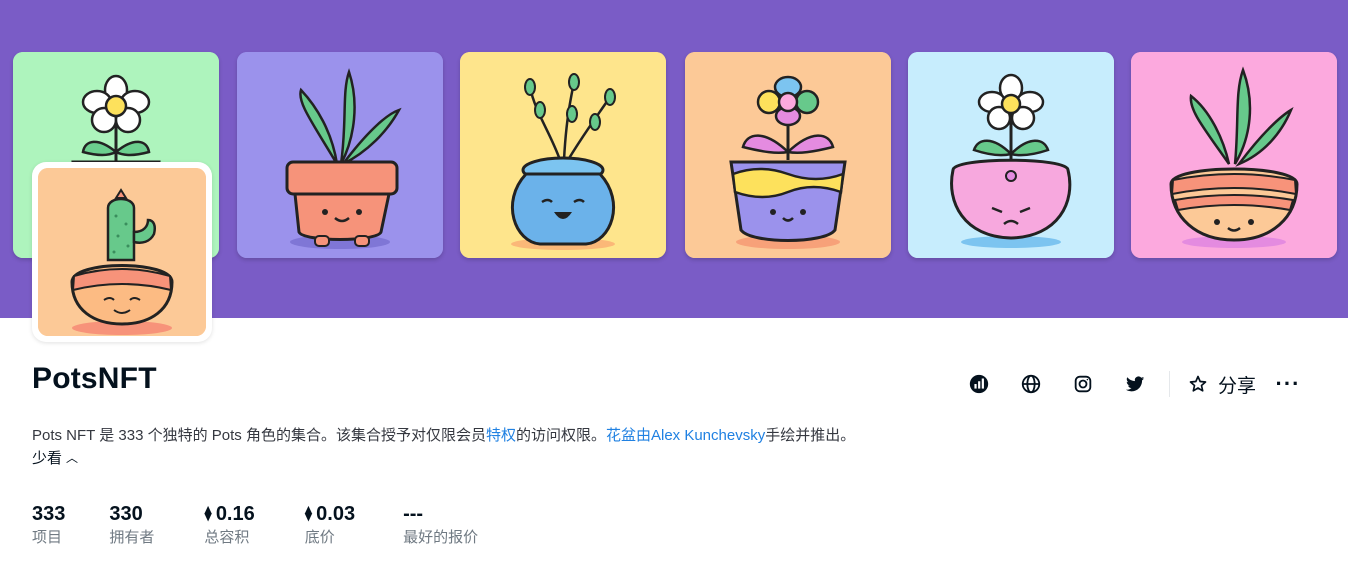 Image resolution: width=1348 pixels, height=578 pixels. What do you see at coordinates (685, 435) in the screenshot?
I see `author-link: 花盆由Alex Kunchevsky` at bounding box center [685, 435].